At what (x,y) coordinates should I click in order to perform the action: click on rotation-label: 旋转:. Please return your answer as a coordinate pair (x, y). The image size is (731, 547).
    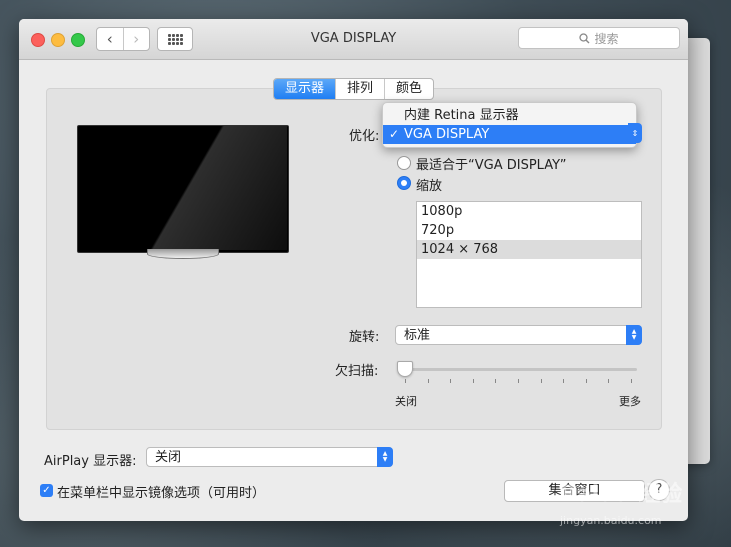
    Looking at the image, I should click on (364, 337).